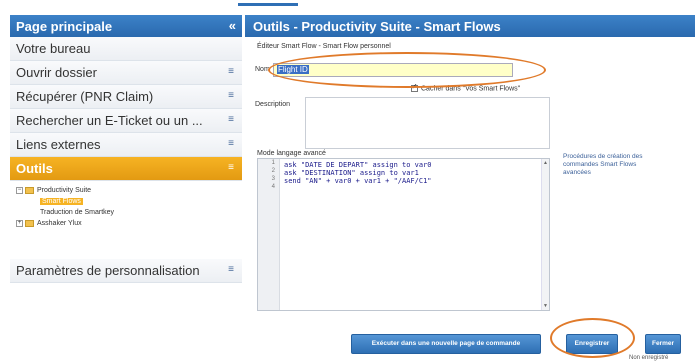 The width and height of the screenshot is (695, 361). What do you see at coordinates (126, 212) in the screenshot?
I see `tree-item-traduction-smartkey: Traduction de Smartkey` at bounding box center [126, 212].